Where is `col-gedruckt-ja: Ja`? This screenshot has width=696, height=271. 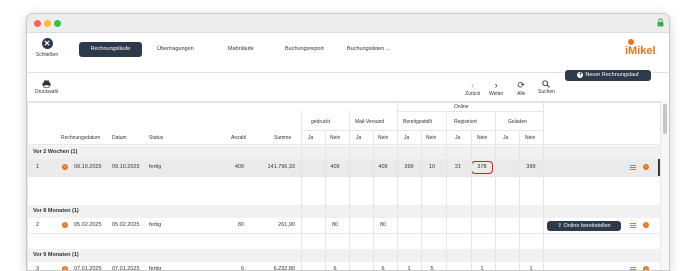 col-gedruckt-ja: Ja is located at coordinates (311, 138).